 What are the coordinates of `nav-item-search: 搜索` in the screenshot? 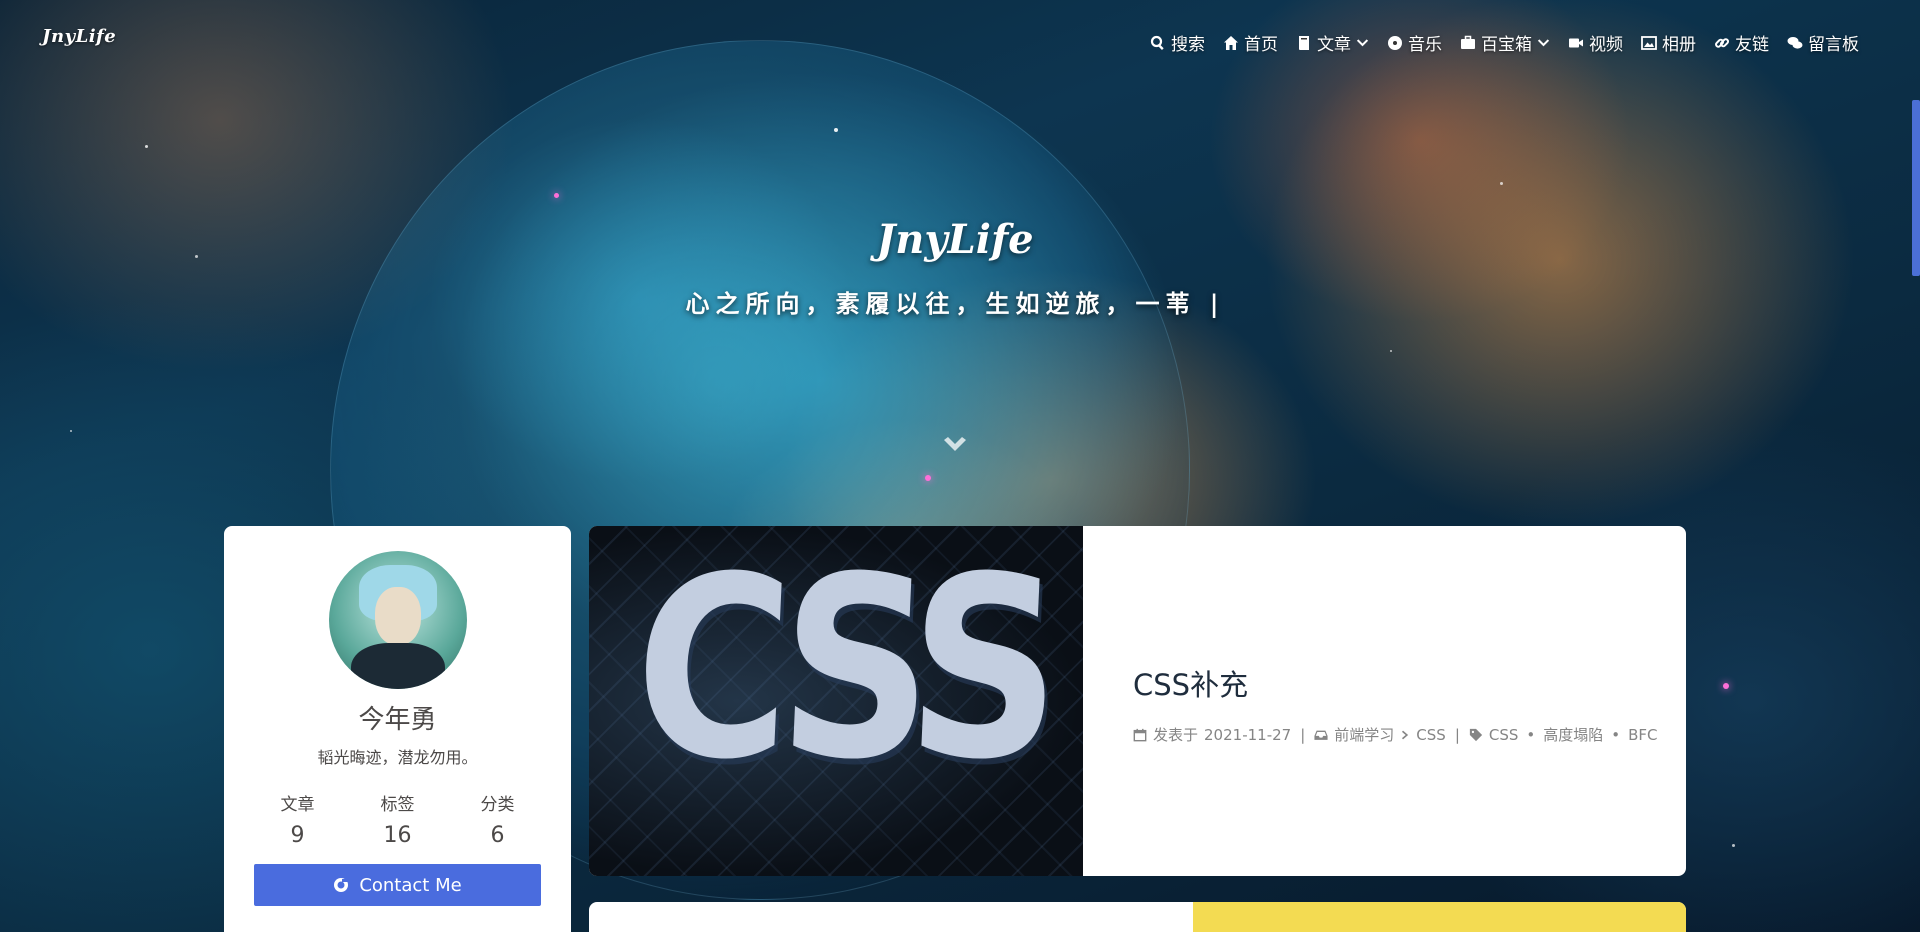 It's located at (1177, 42).